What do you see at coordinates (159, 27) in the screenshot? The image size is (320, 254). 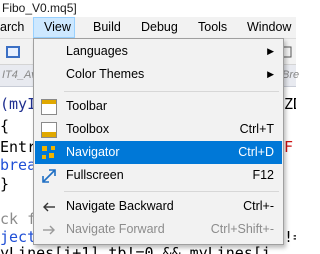 I see `menu-debug: Debug` at bounding box center [159, 27].